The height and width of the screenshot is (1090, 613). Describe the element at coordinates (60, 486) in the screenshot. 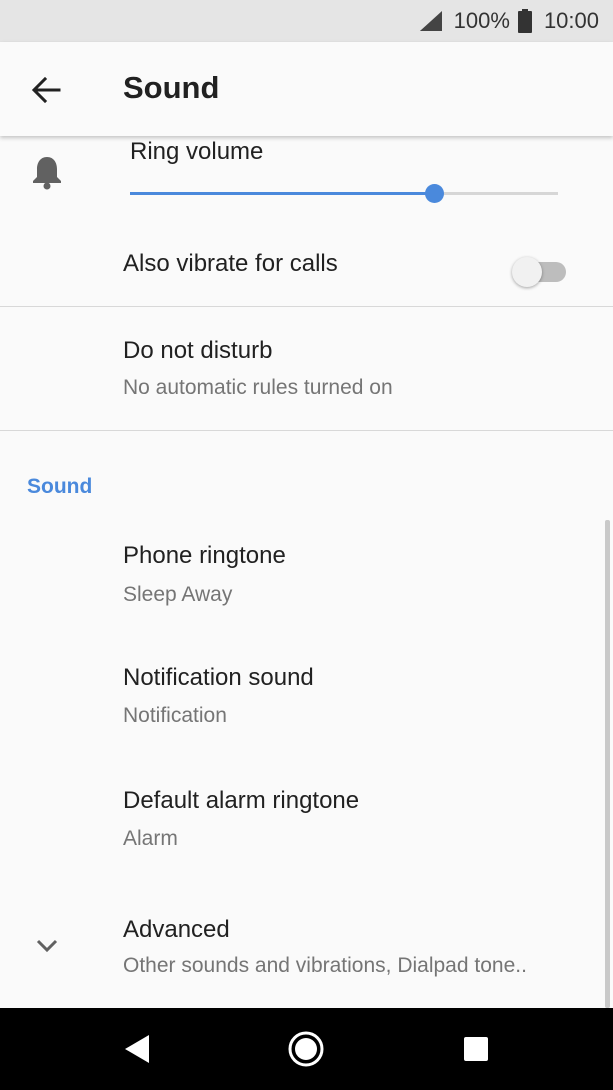

I see `section-header-sound: Sound` at that location.